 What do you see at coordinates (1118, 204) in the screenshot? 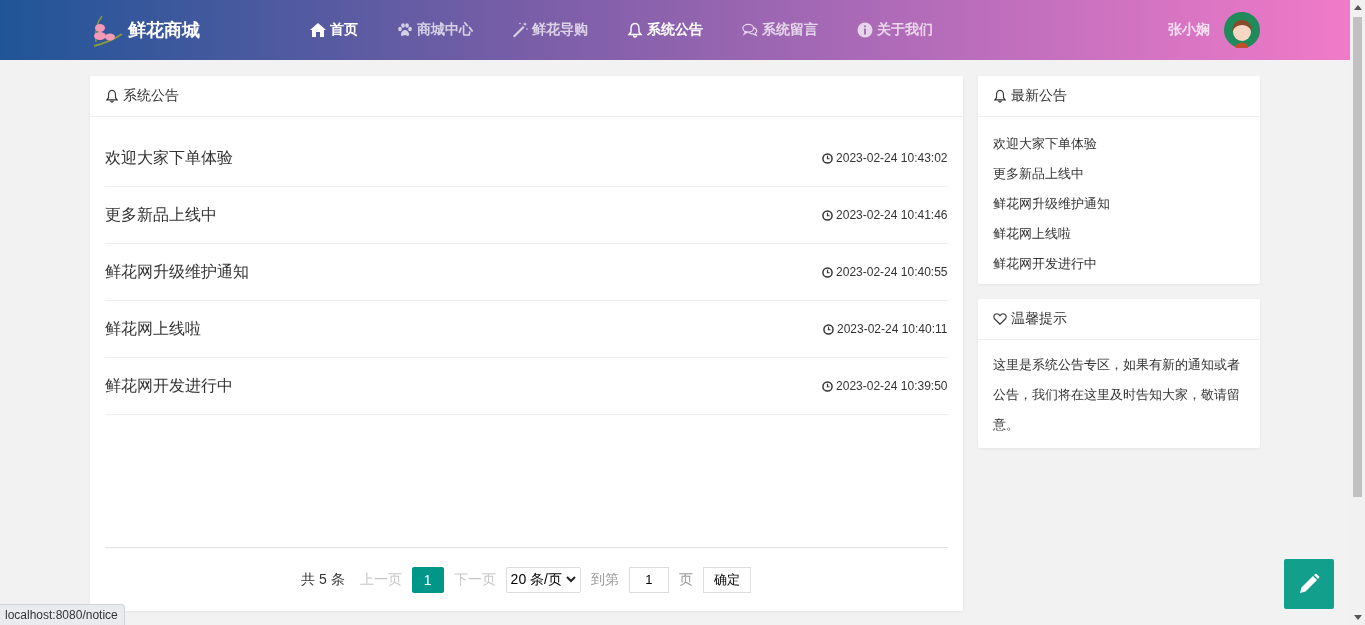
I see `latest-notice-link: 鲜花网升级维护通知` at bounding box center [1118, 204].